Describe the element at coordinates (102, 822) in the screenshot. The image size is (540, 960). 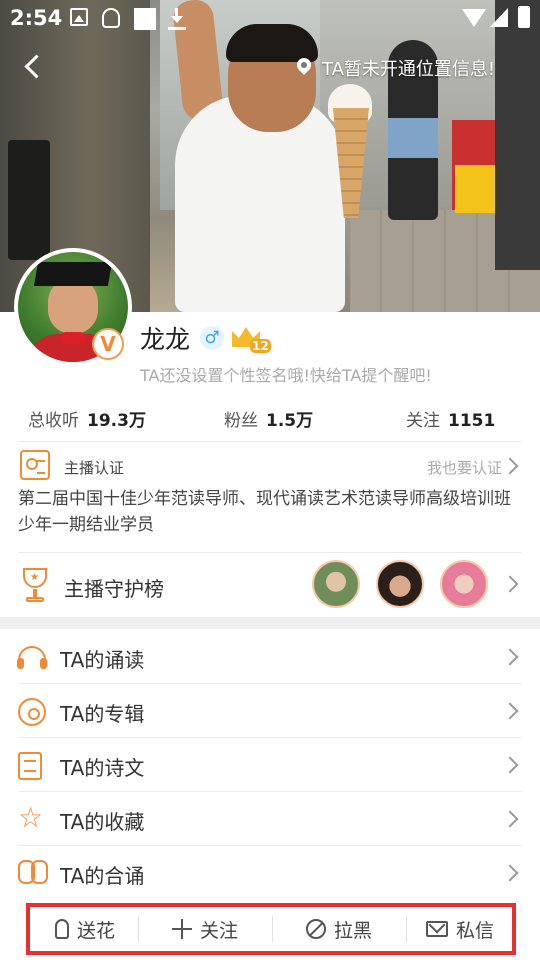
I see `menu-item-label: TA的收藏` at that location.